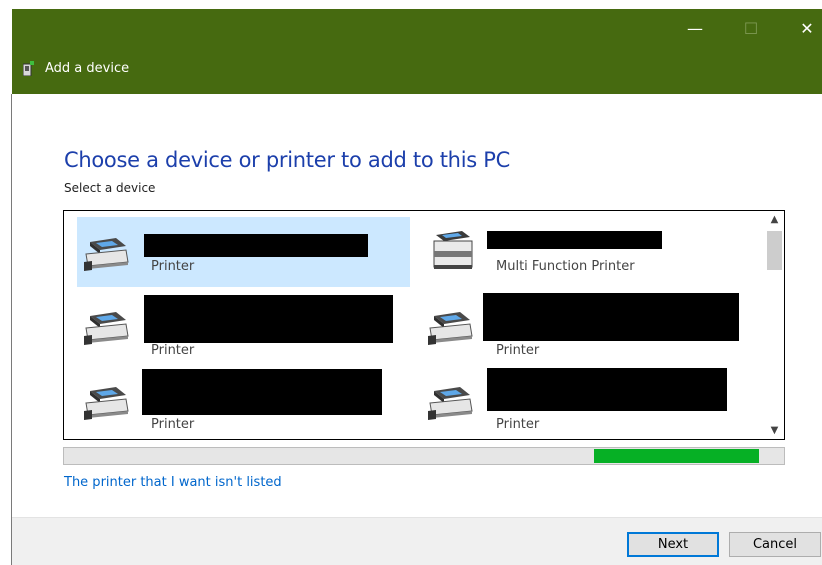  I want to click on select-device-label: Select a device, so click(110, 188).